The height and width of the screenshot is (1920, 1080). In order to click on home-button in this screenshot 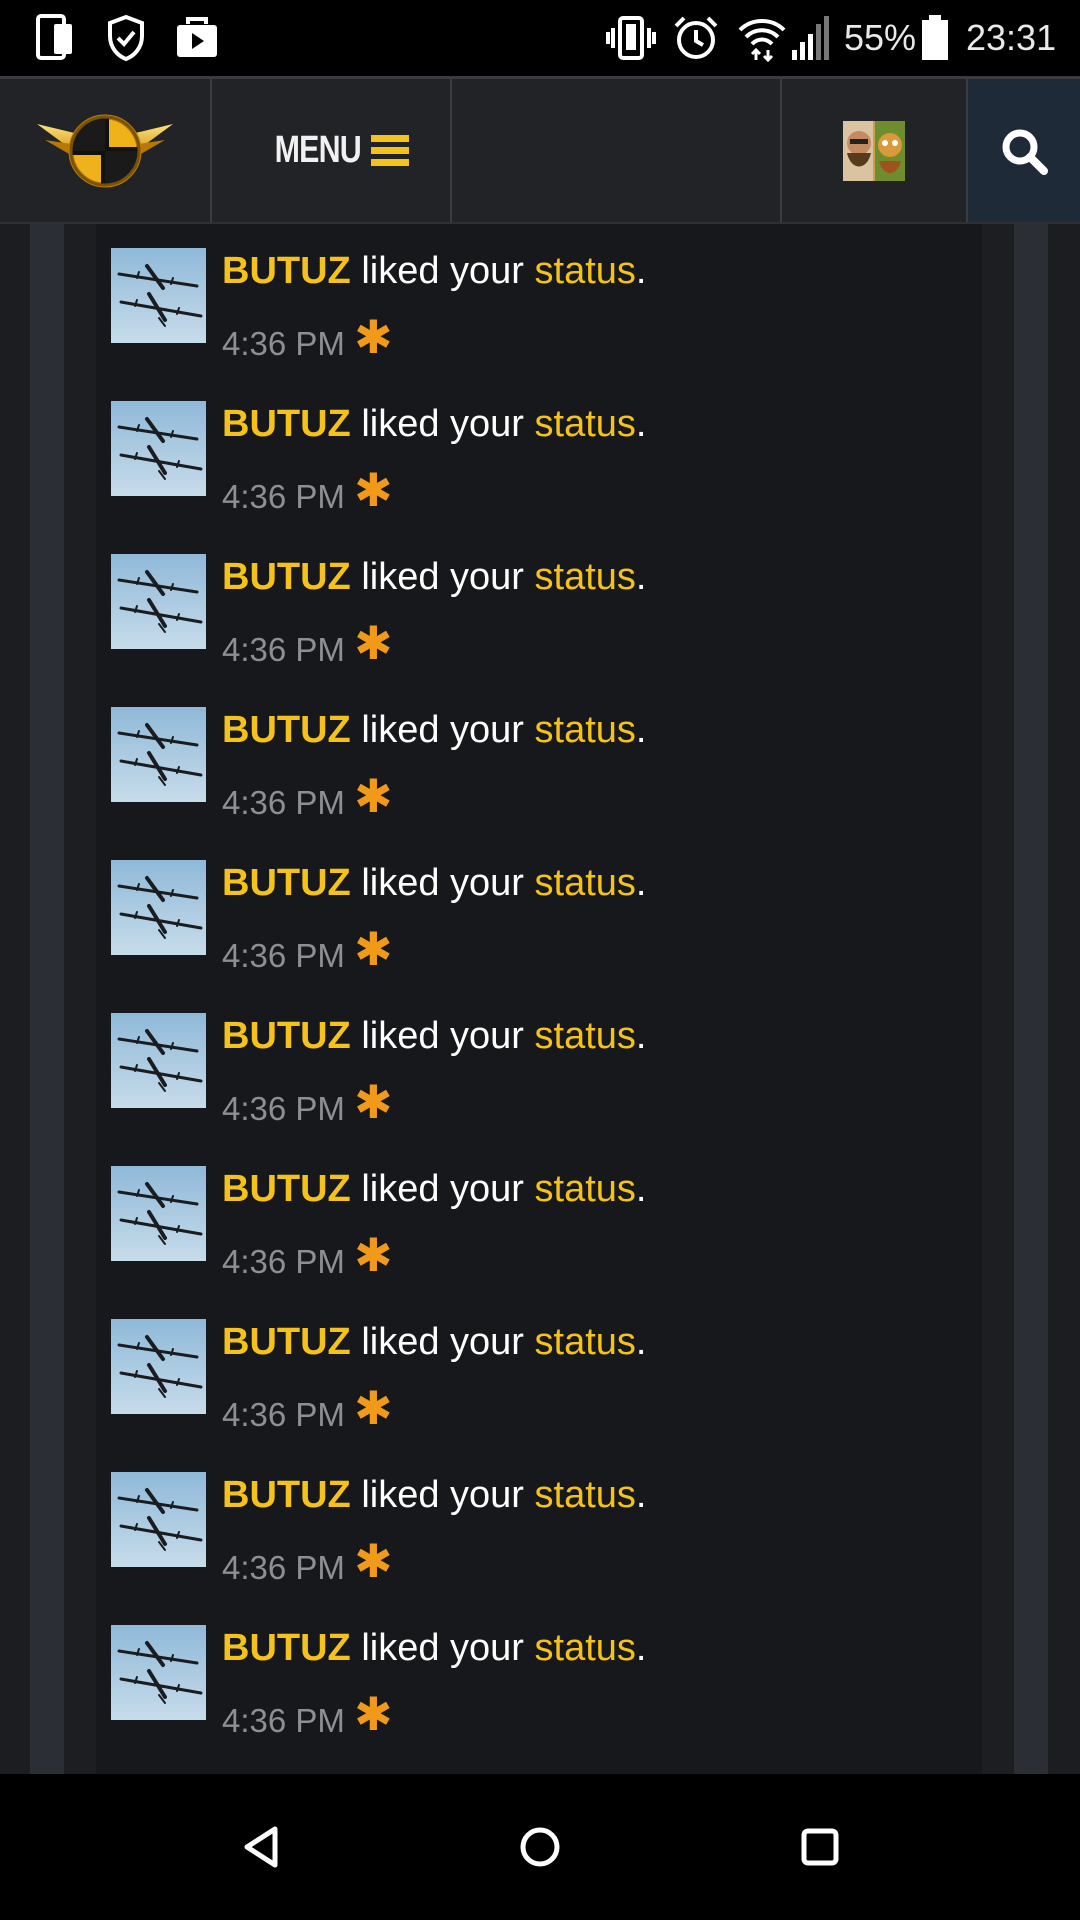, I will do `click(540, 1847)`.